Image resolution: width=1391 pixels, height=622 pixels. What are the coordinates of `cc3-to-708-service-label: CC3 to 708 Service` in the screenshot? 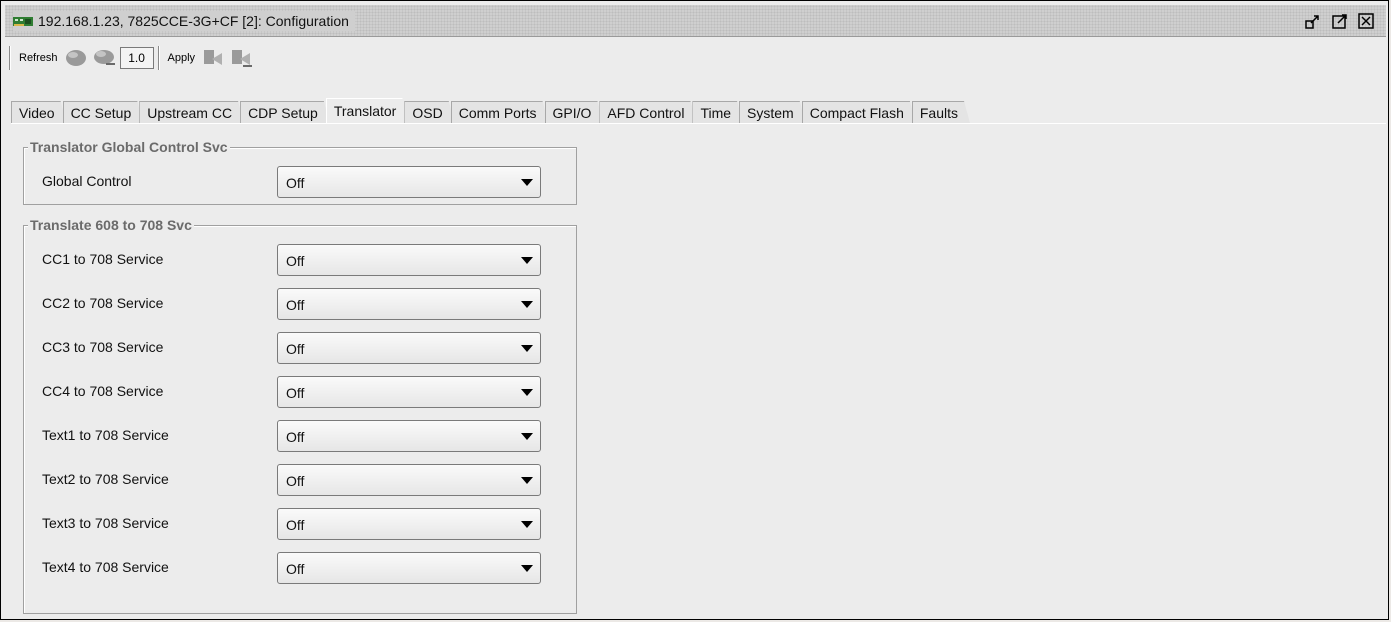 It's located at (103, 347).